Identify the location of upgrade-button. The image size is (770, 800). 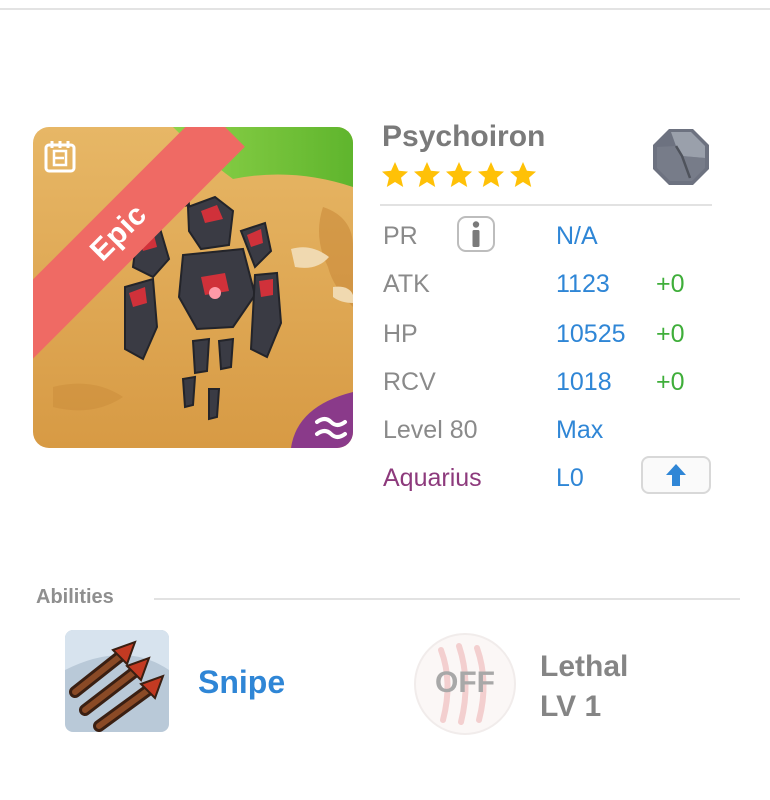
(676, 475).